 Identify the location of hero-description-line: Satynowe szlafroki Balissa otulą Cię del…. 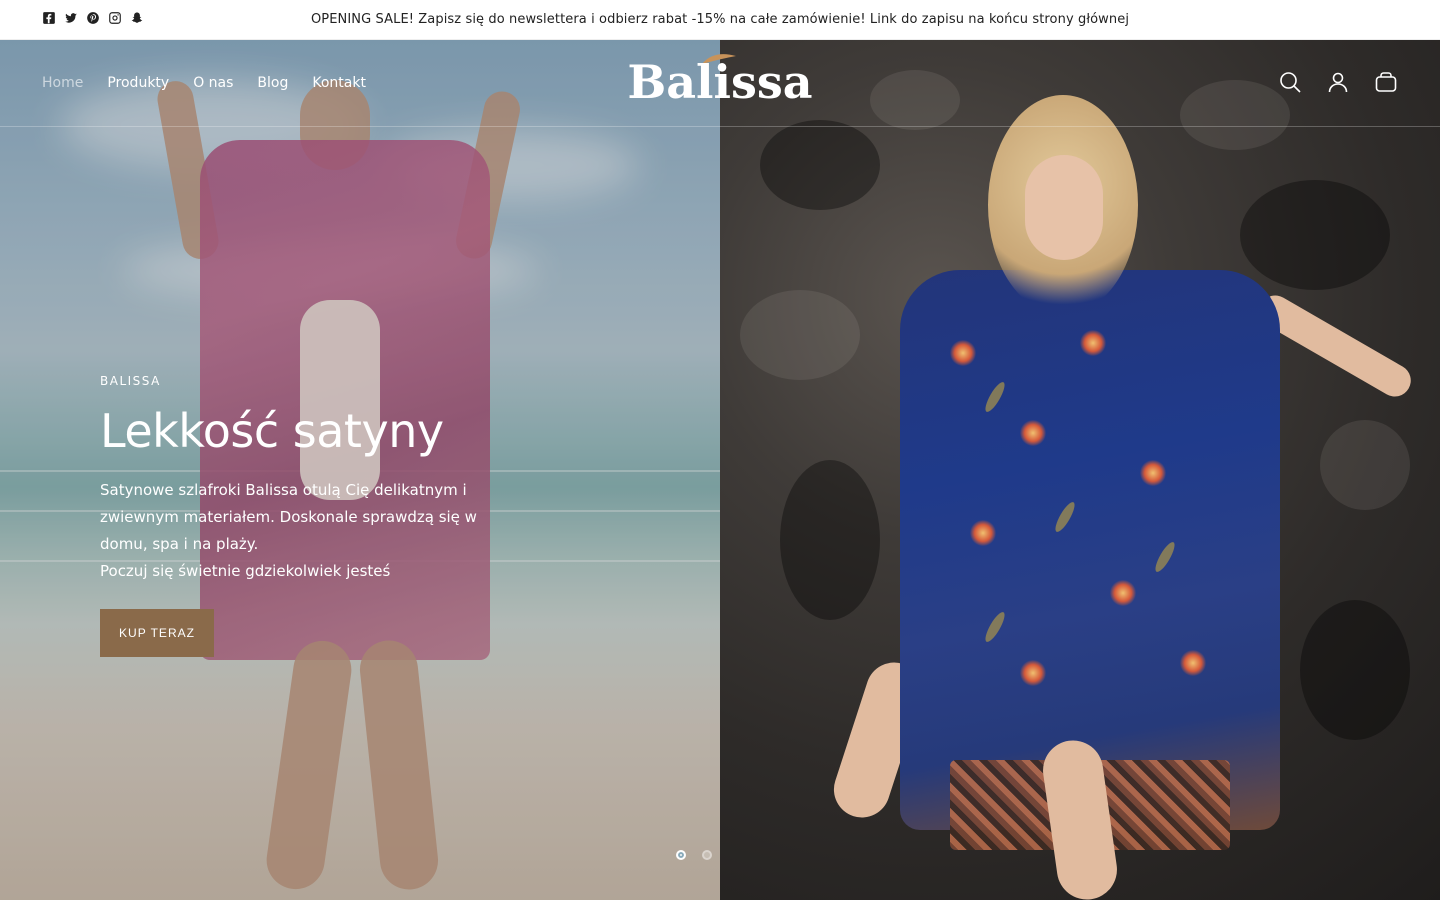
(288, 517).